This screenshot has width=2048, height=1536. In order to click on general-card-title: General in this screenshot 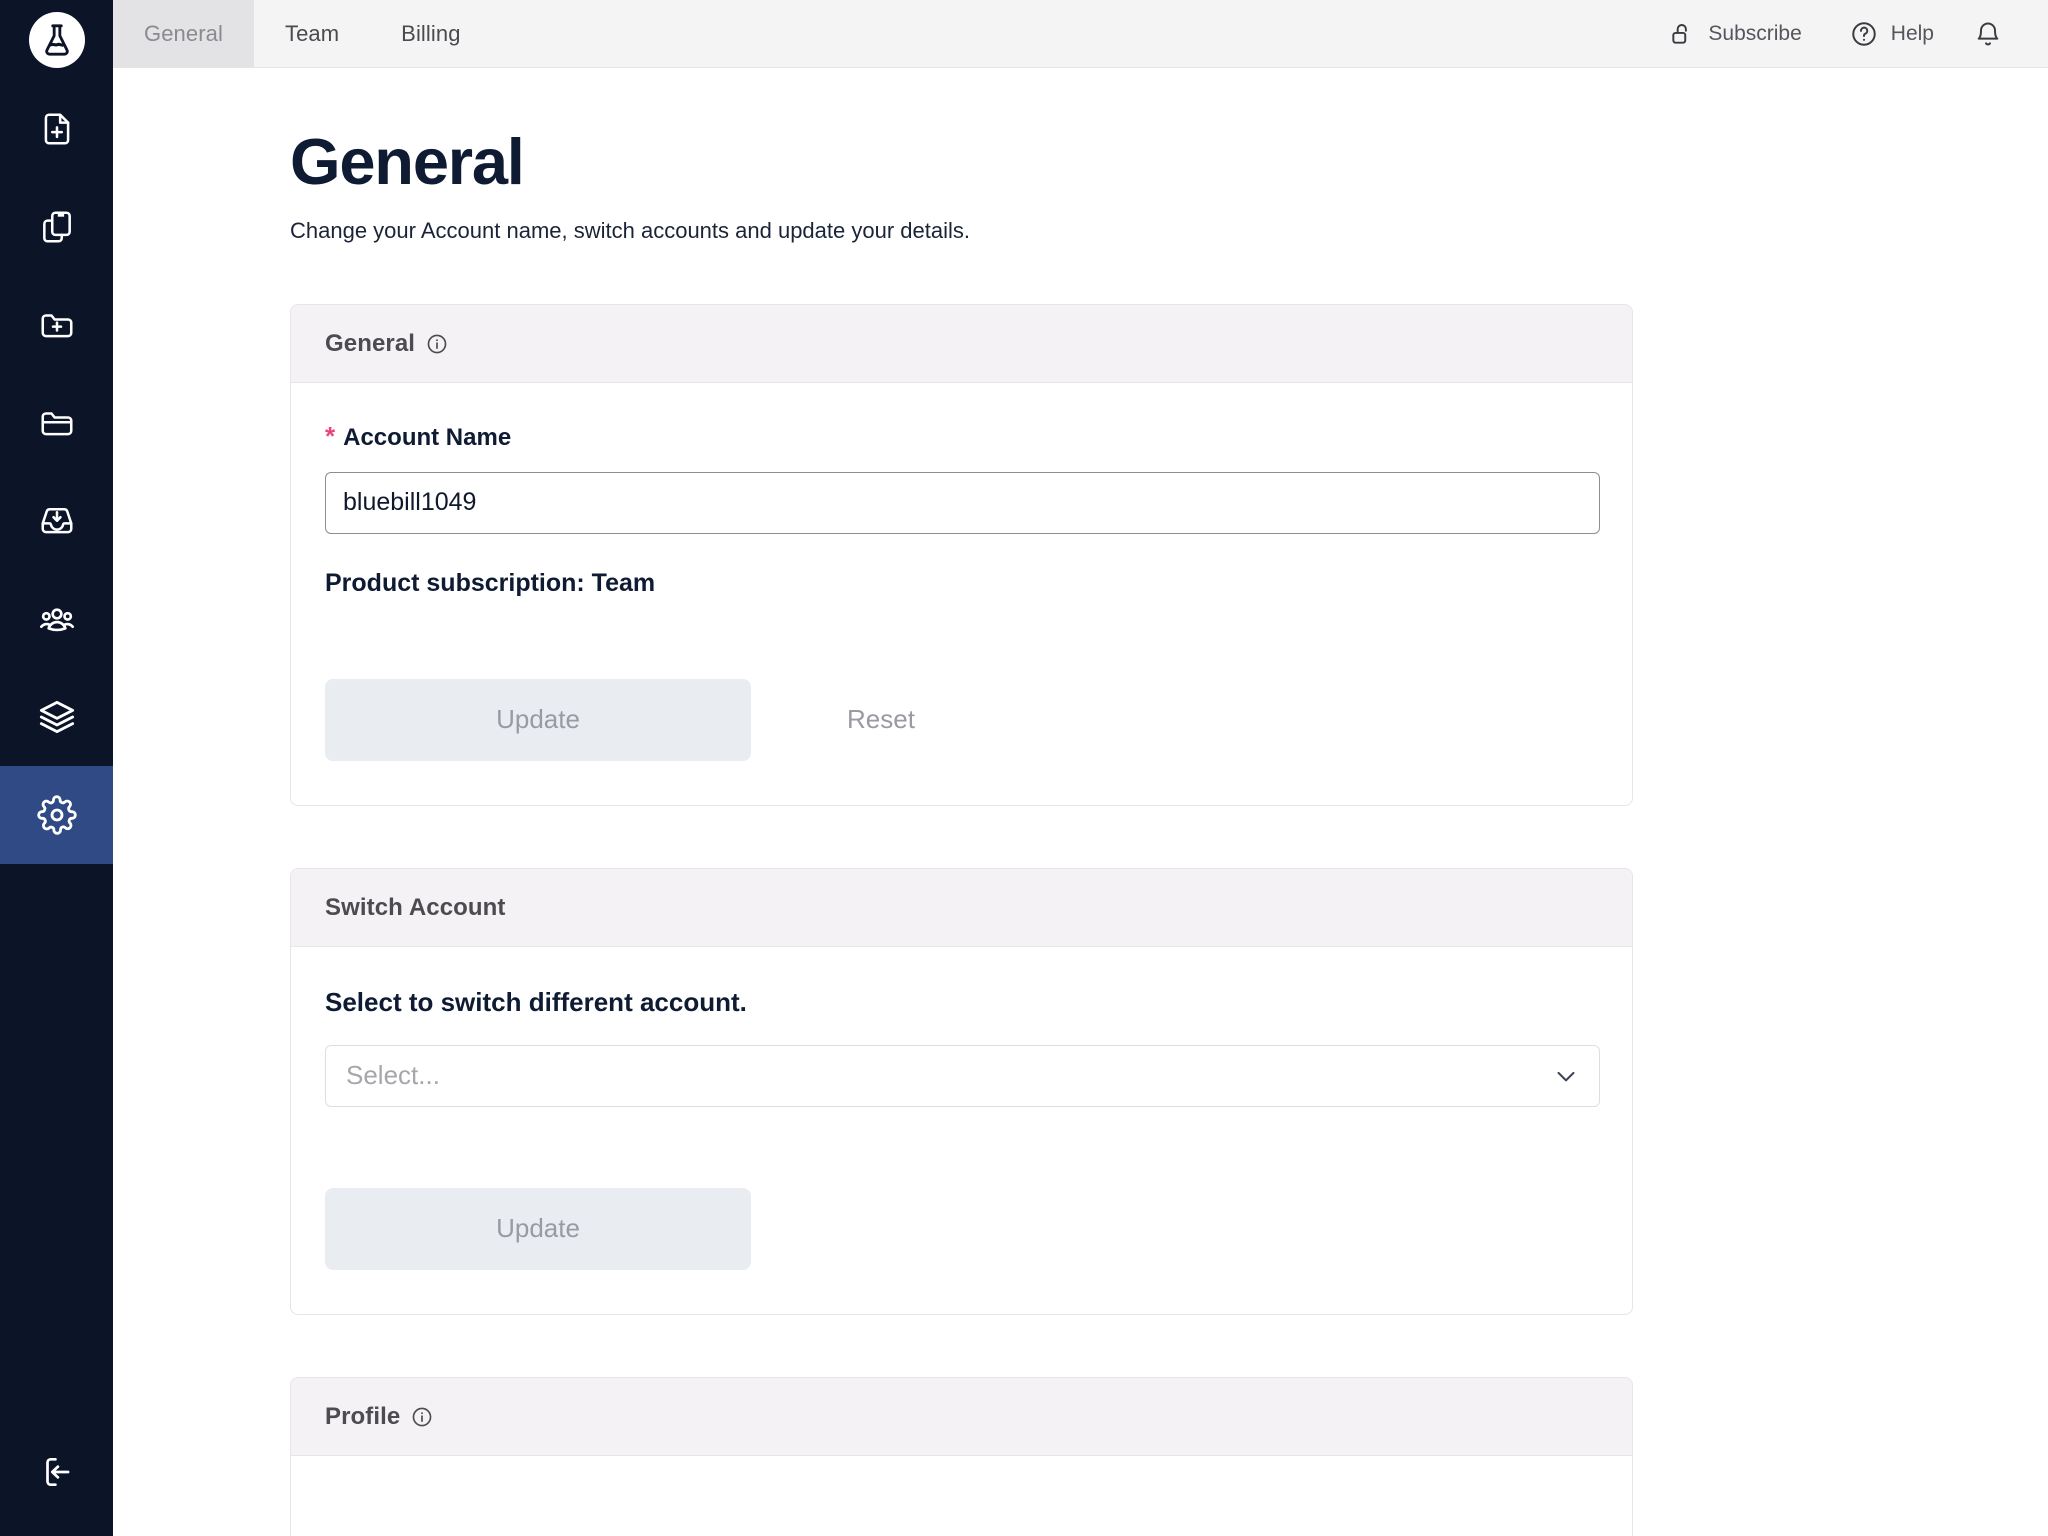, I will do `click(370, 343)`.